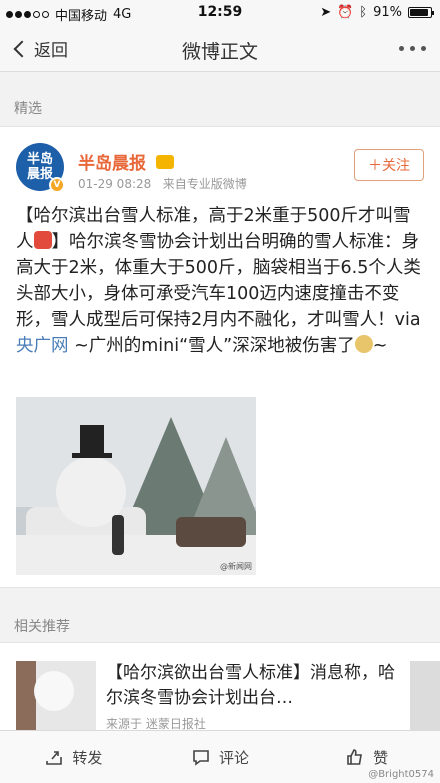 The image size is (440, 783). I want to click on post-meta: 01-29 08:28 来自专业版微博, so click(162, 183).